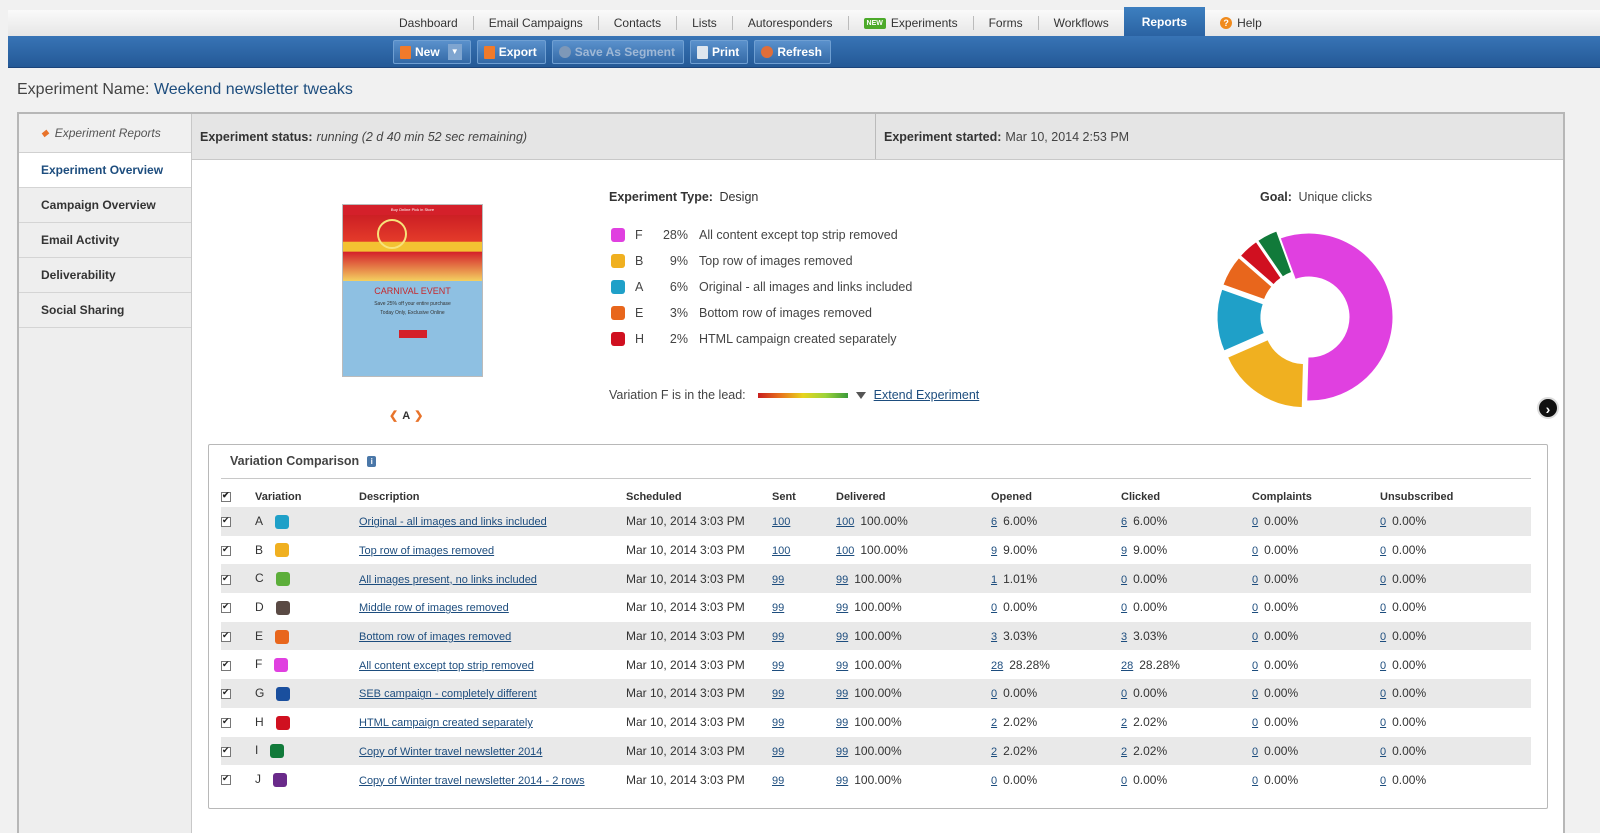  What do you see at coordinates (432, 52) in the screenshot?
I see `new-button: New ▼` at bounding box center [432, 52].